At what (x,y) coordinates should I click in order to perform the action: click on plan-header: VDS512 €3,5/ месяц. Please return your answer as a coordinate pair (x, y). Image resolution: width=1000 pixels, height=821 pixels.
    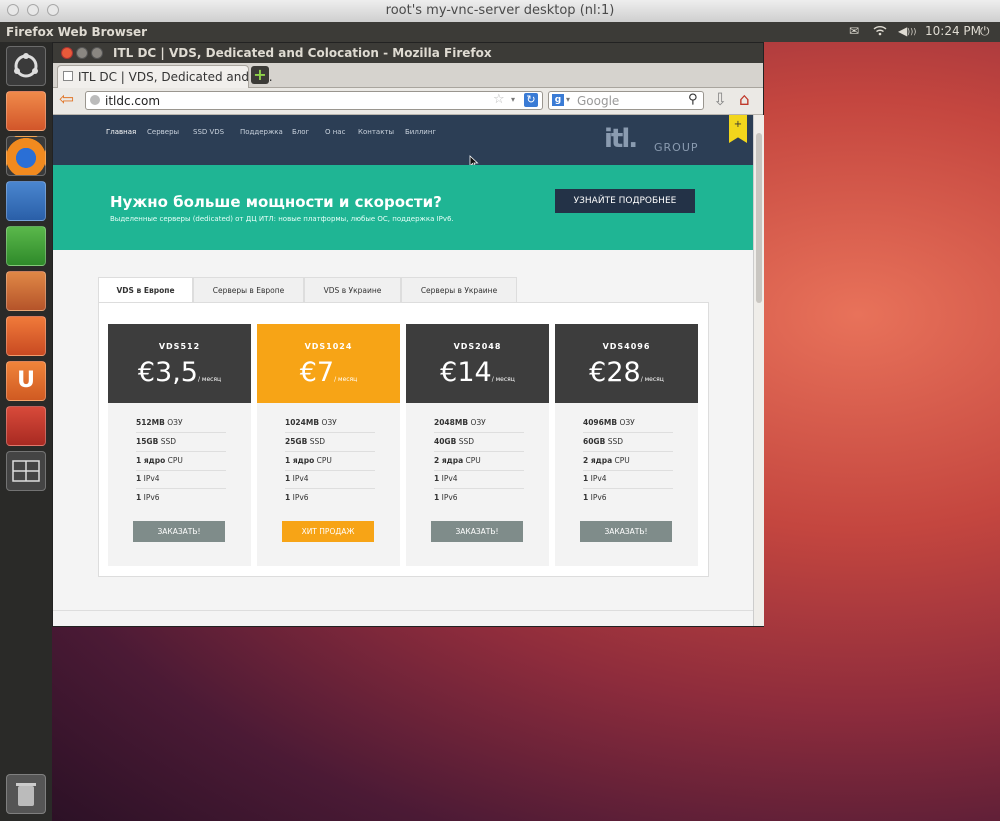
    Looking at the image, I should click on (179, 363).